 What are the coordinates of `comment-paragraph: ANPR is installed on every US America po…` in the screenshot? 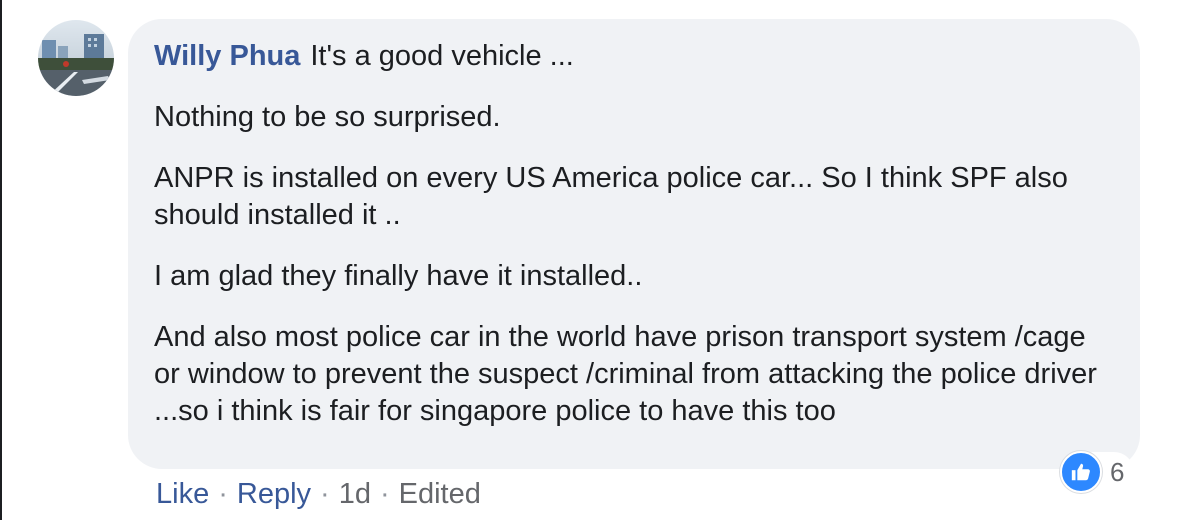 It's located at (611, 196).